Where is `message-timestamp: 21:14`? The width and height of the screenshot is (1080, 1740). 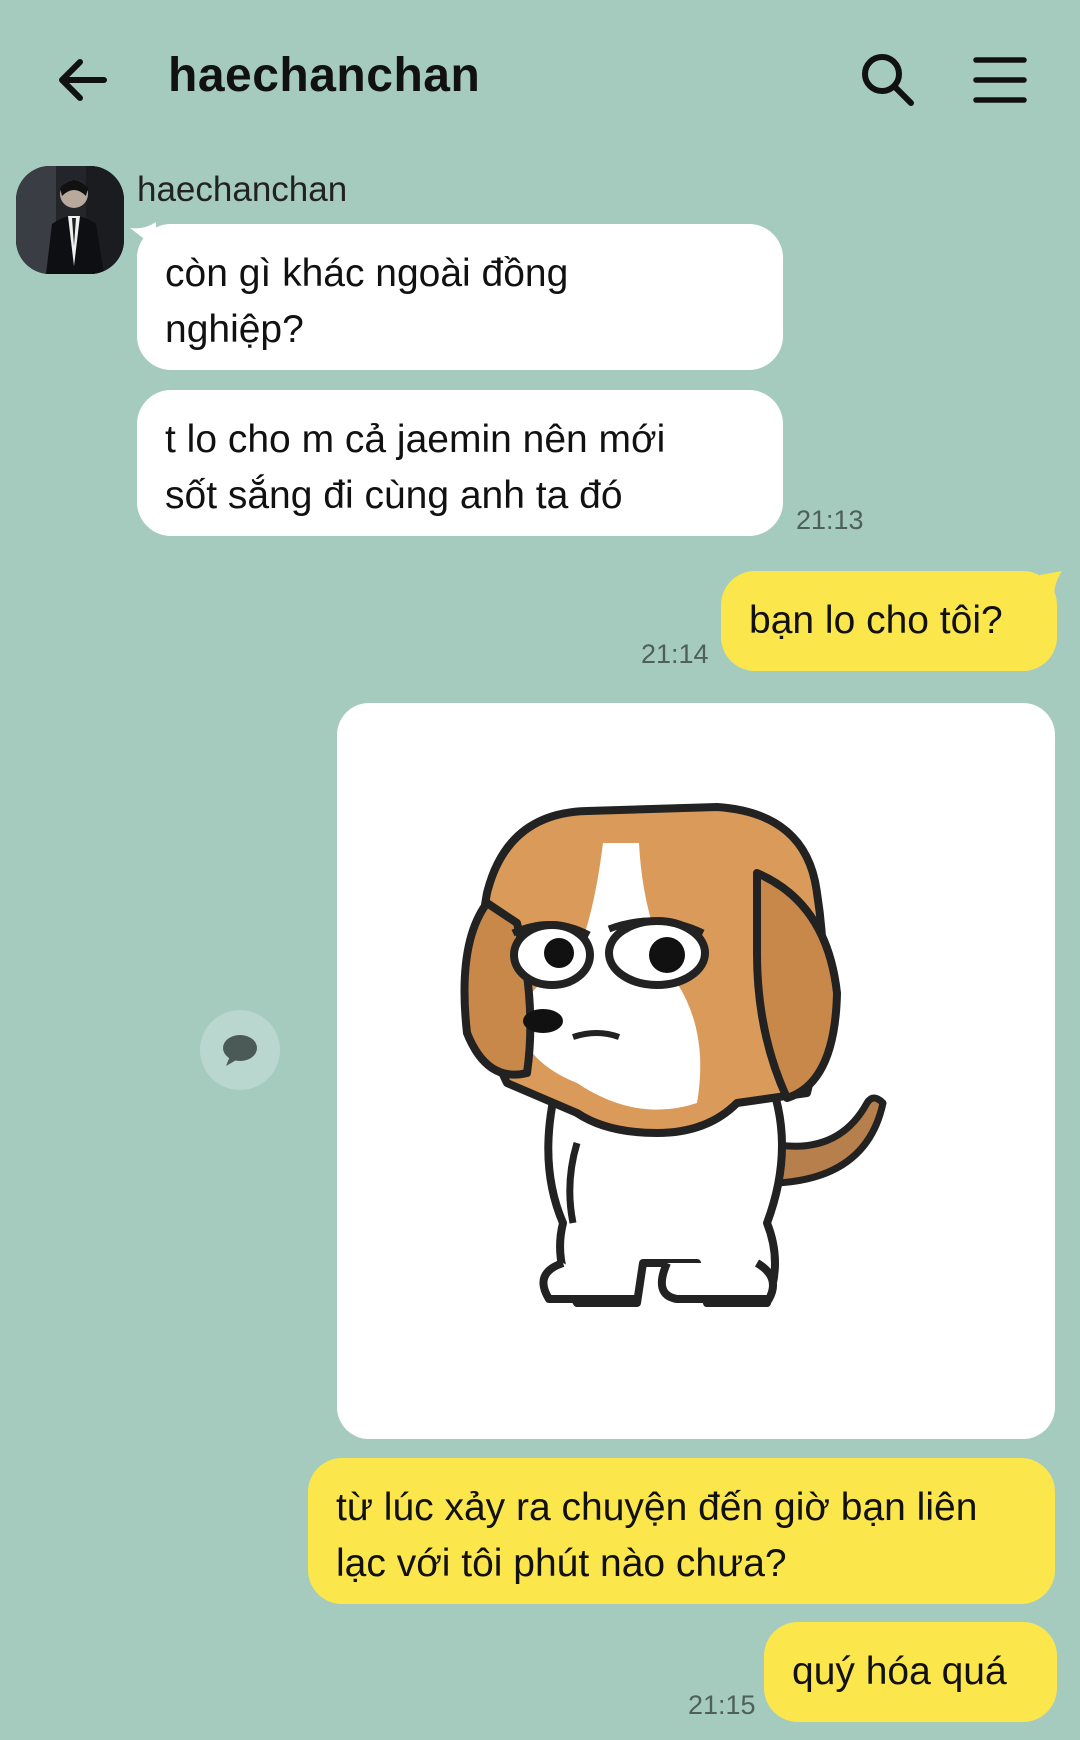
message-timestamp: 21:14 is located at coordinates (675, 654).